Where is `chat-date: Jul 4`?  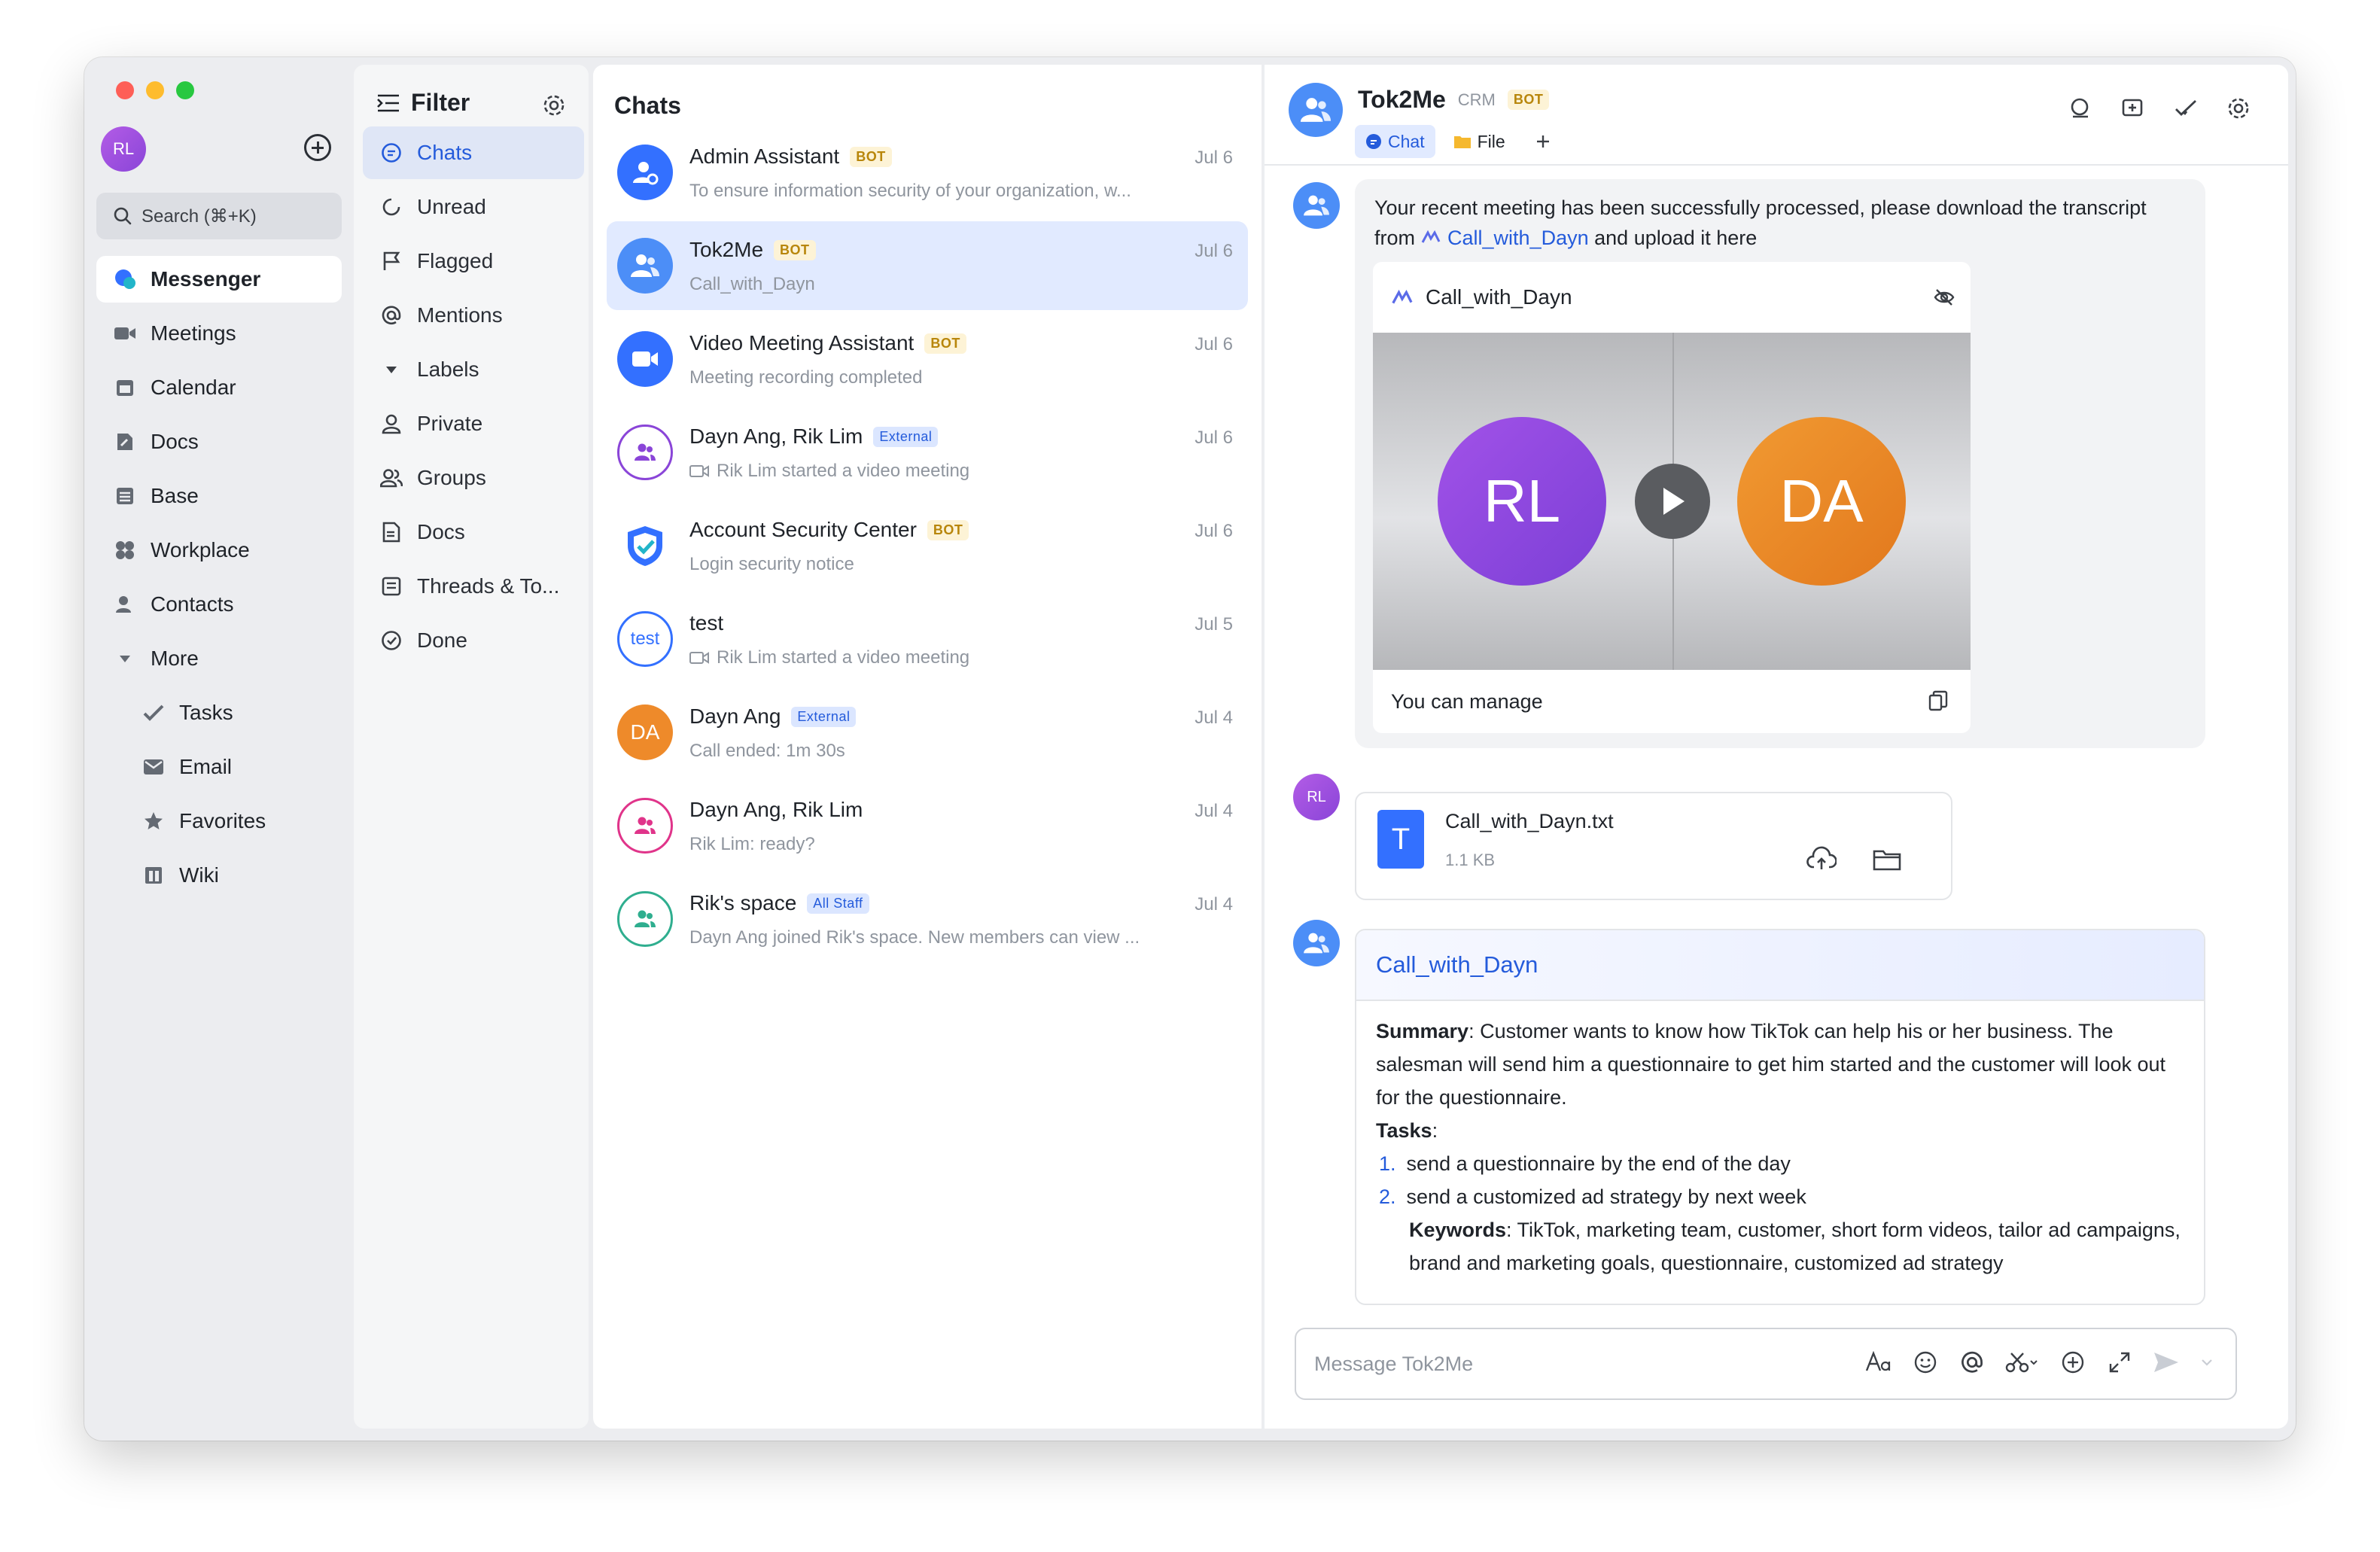
chat-date: Jul 4 is located at coordinates (1214, 904).